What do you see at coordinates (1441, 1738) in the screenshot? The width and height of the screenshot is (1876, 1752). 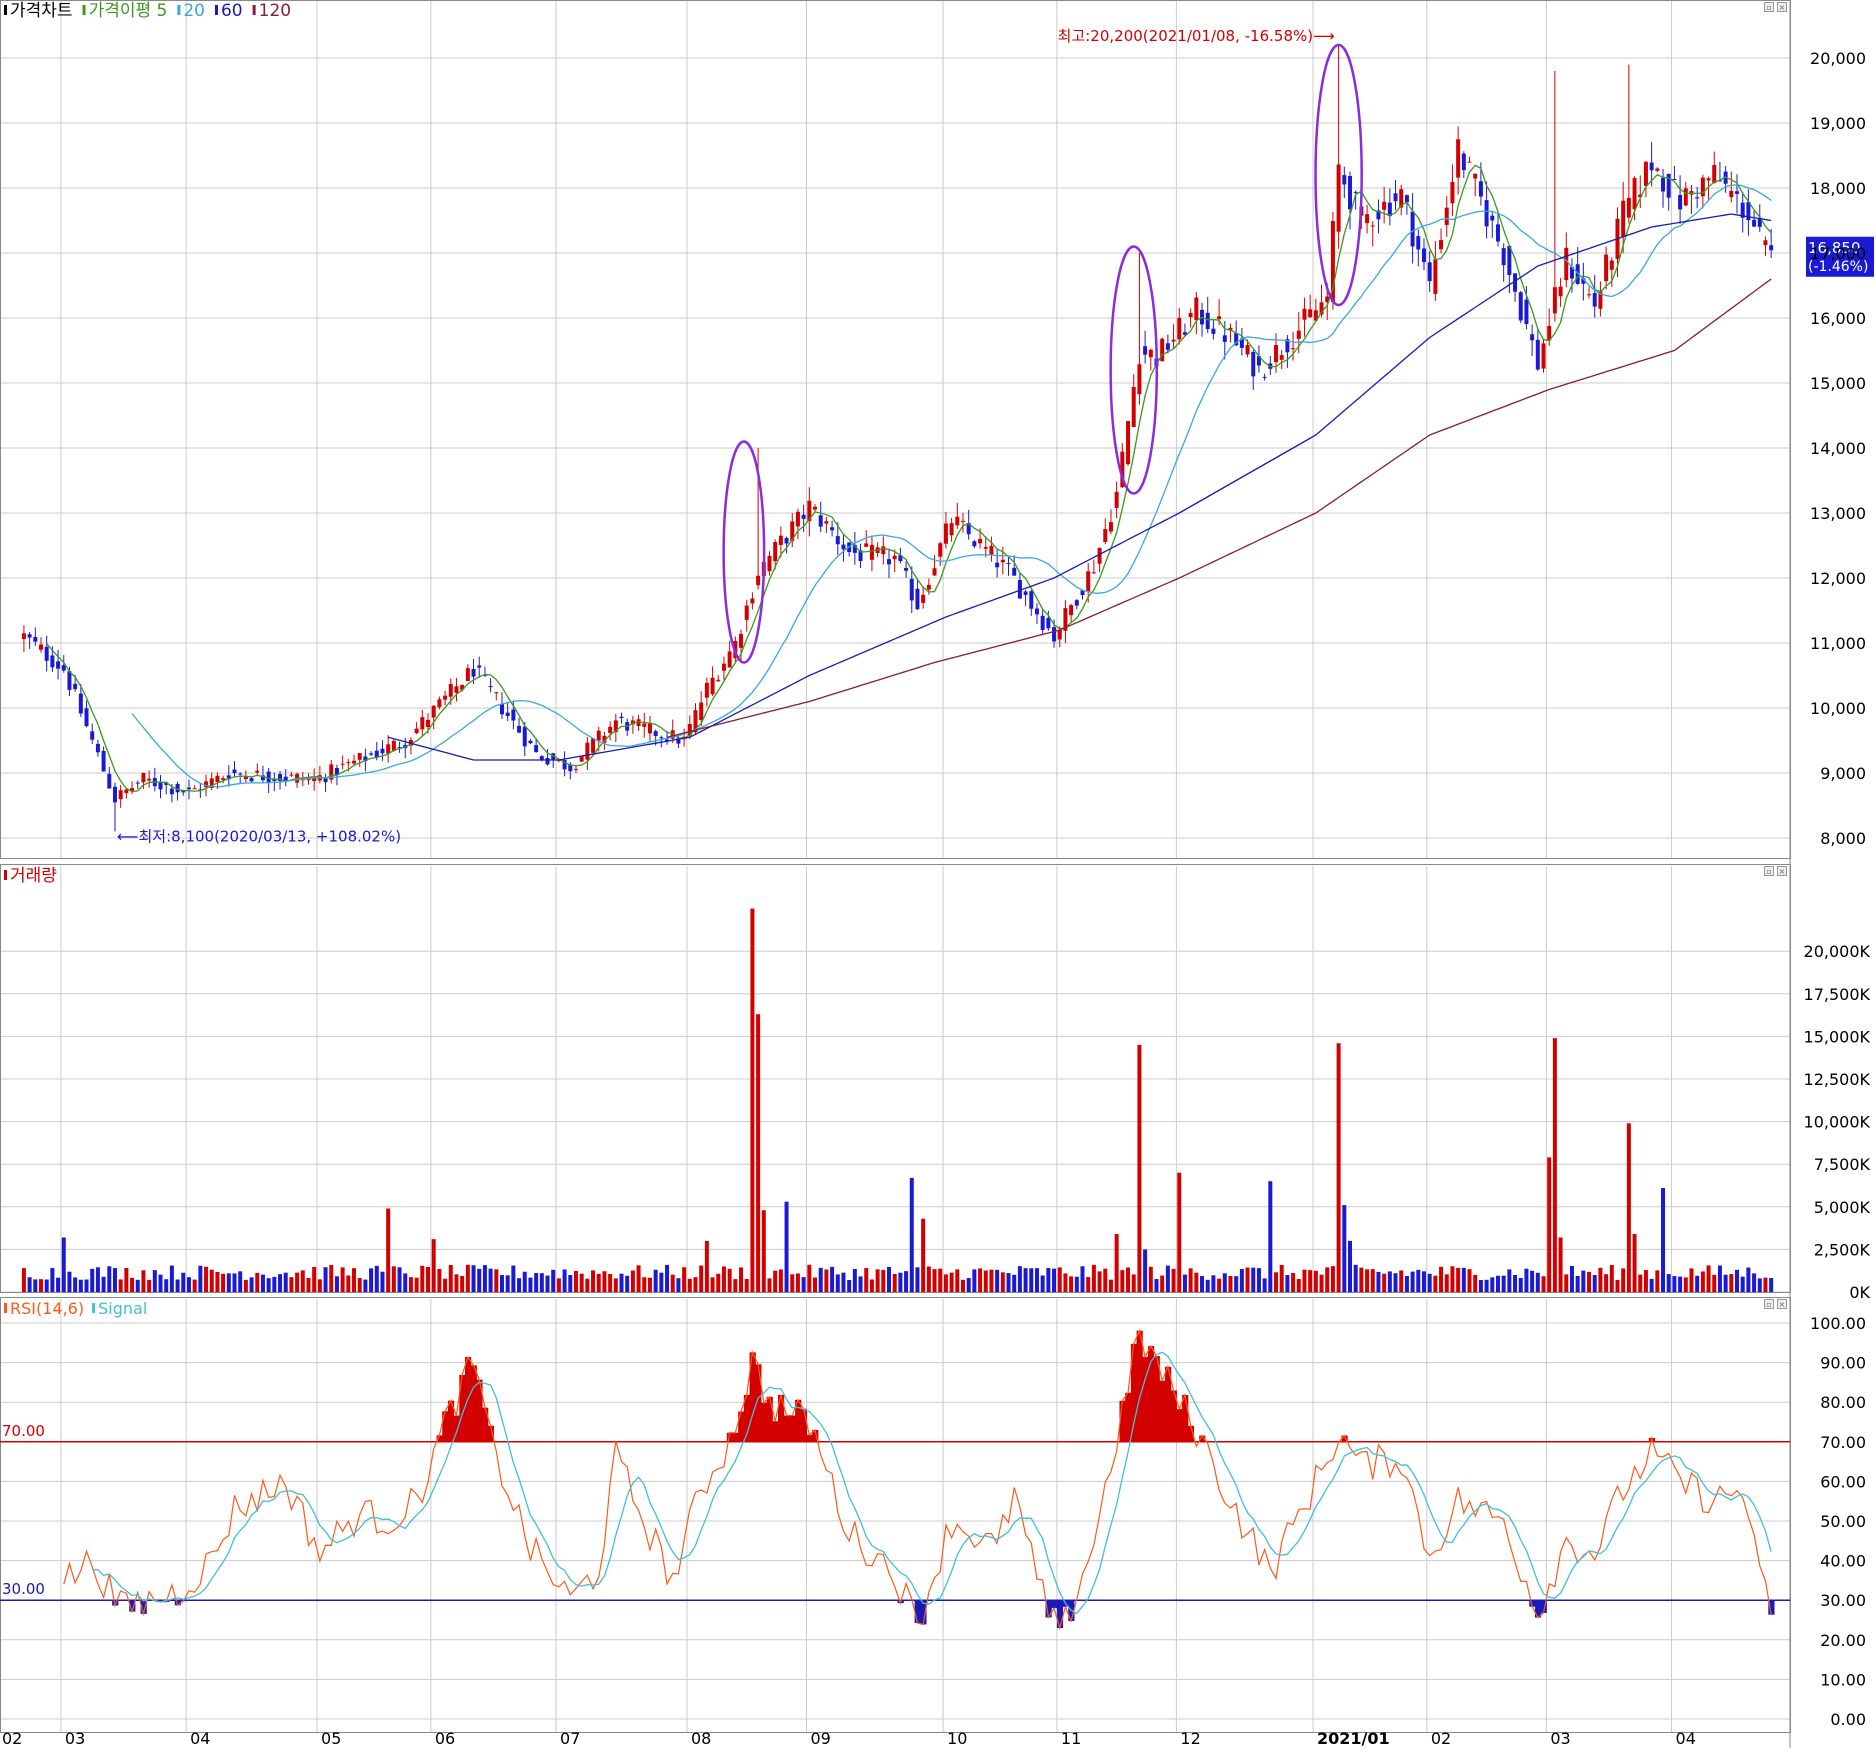 I see `x-tick-label: 02` at bounding box center [1441, 1738].